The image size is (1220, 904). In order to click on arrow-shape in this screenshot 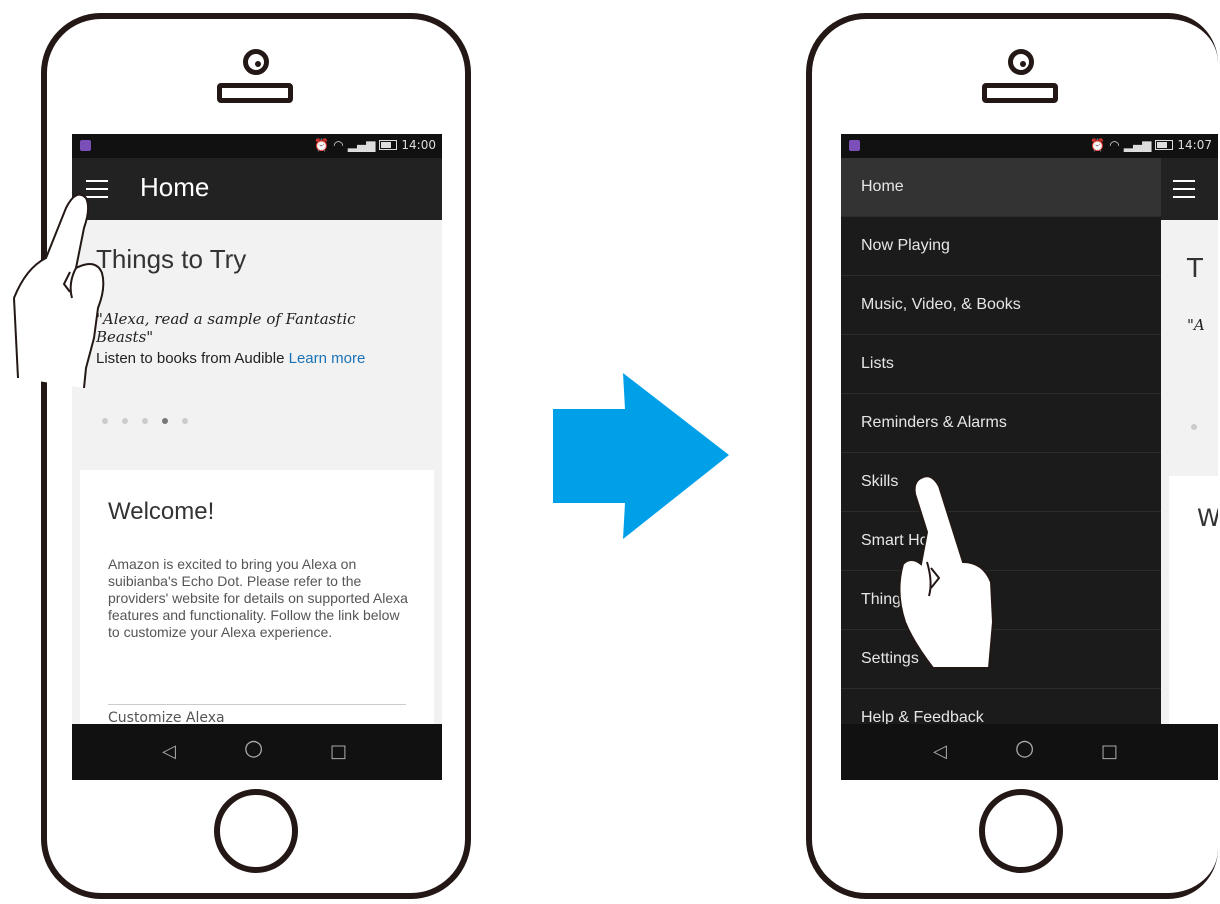, I will do `click(641, 456)`.